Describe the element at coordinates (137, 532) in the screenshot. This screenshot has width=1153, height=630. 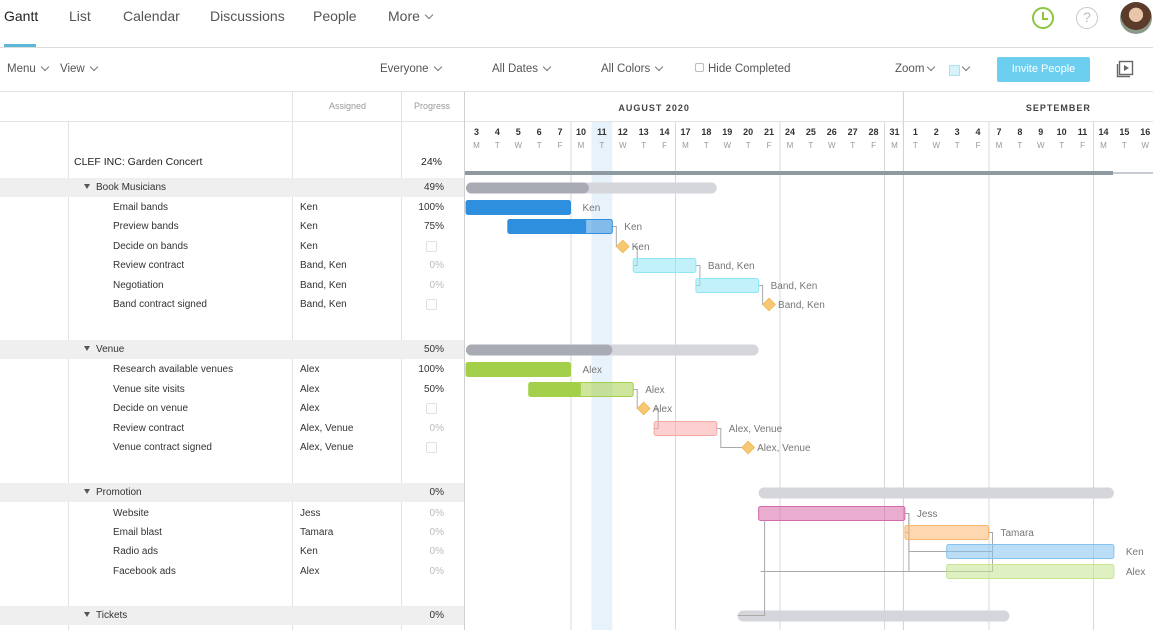
I see `task-name: Email blast` at that location.